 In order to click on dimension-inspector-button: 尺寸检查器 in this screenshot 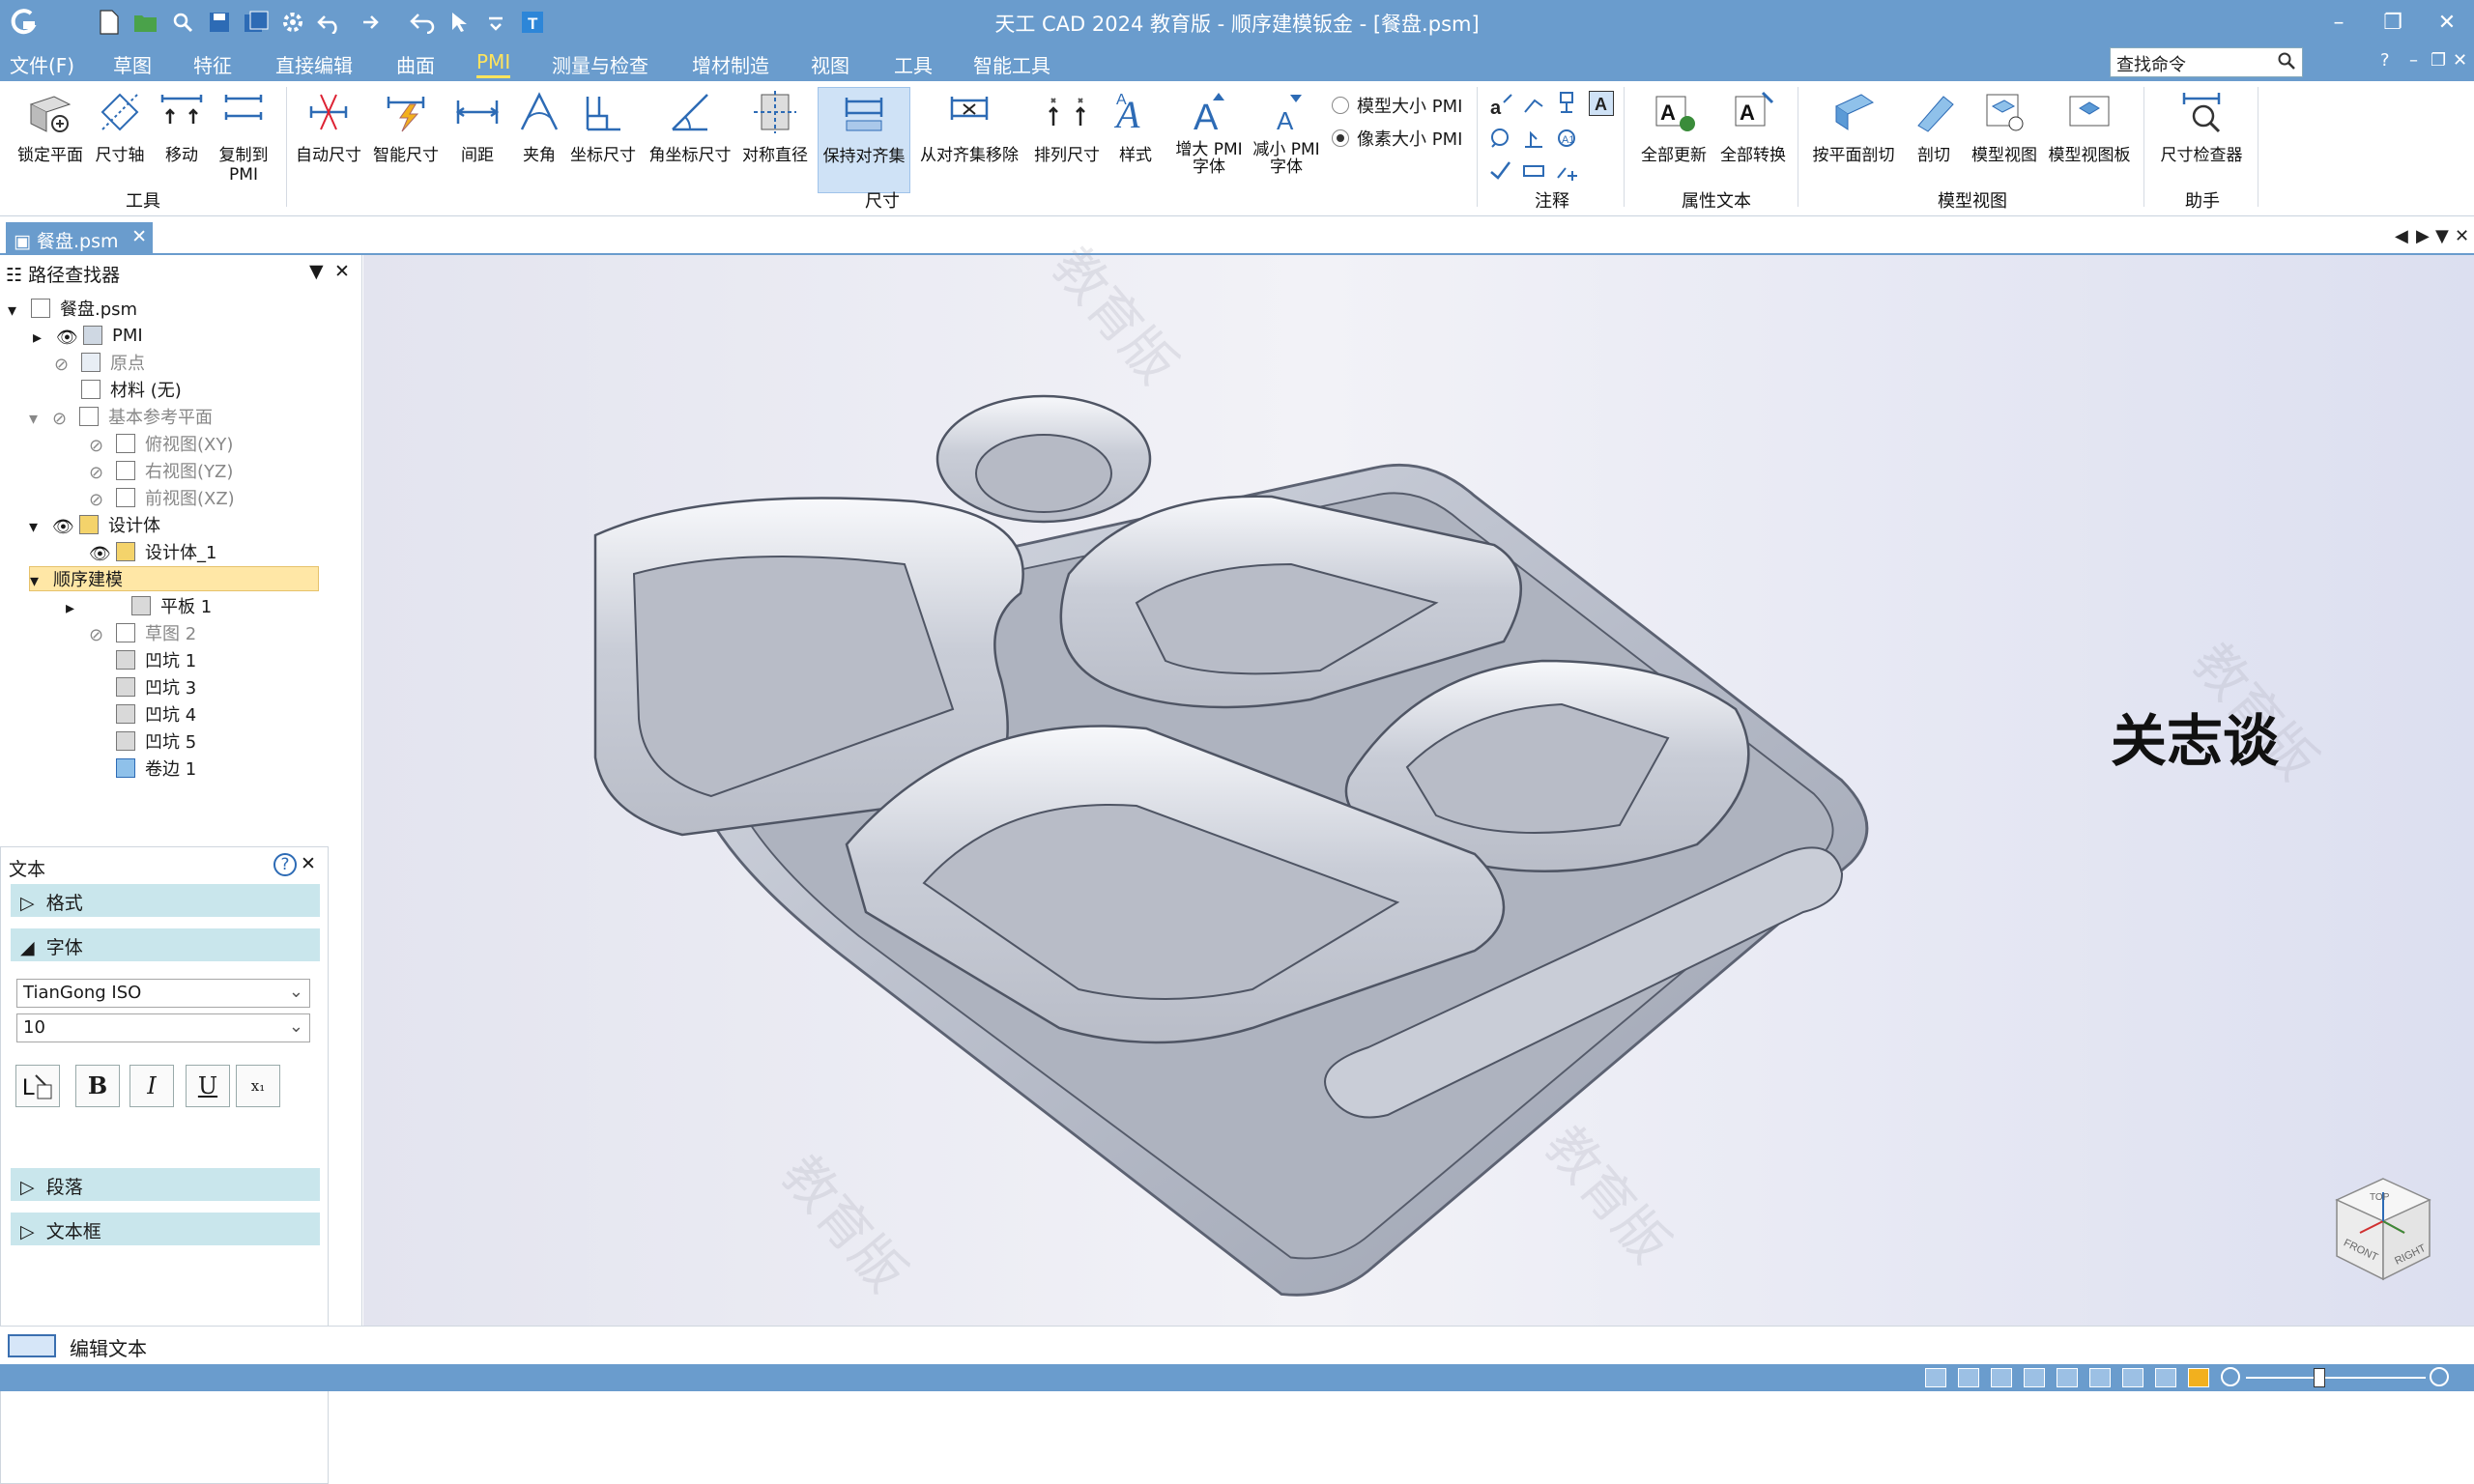, I will do `click(2202, 140)`.